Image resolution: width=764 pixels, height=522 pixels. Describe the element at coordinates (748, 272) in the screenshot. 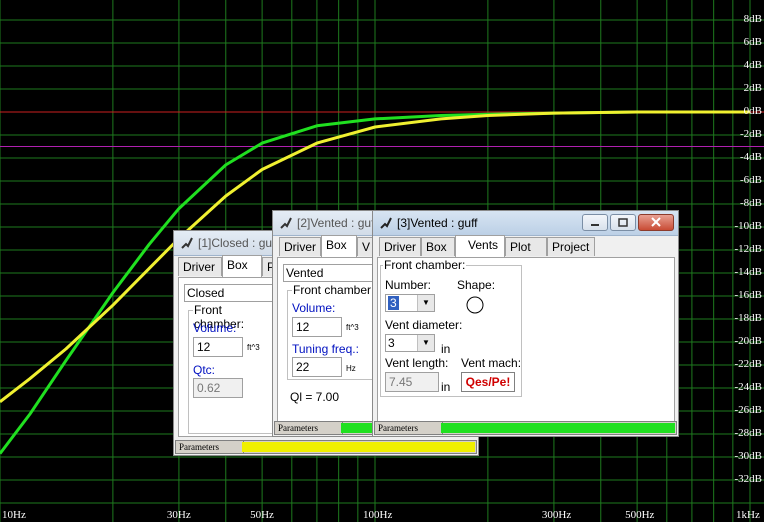

I see `y-tick-label: -14dB` at that location.